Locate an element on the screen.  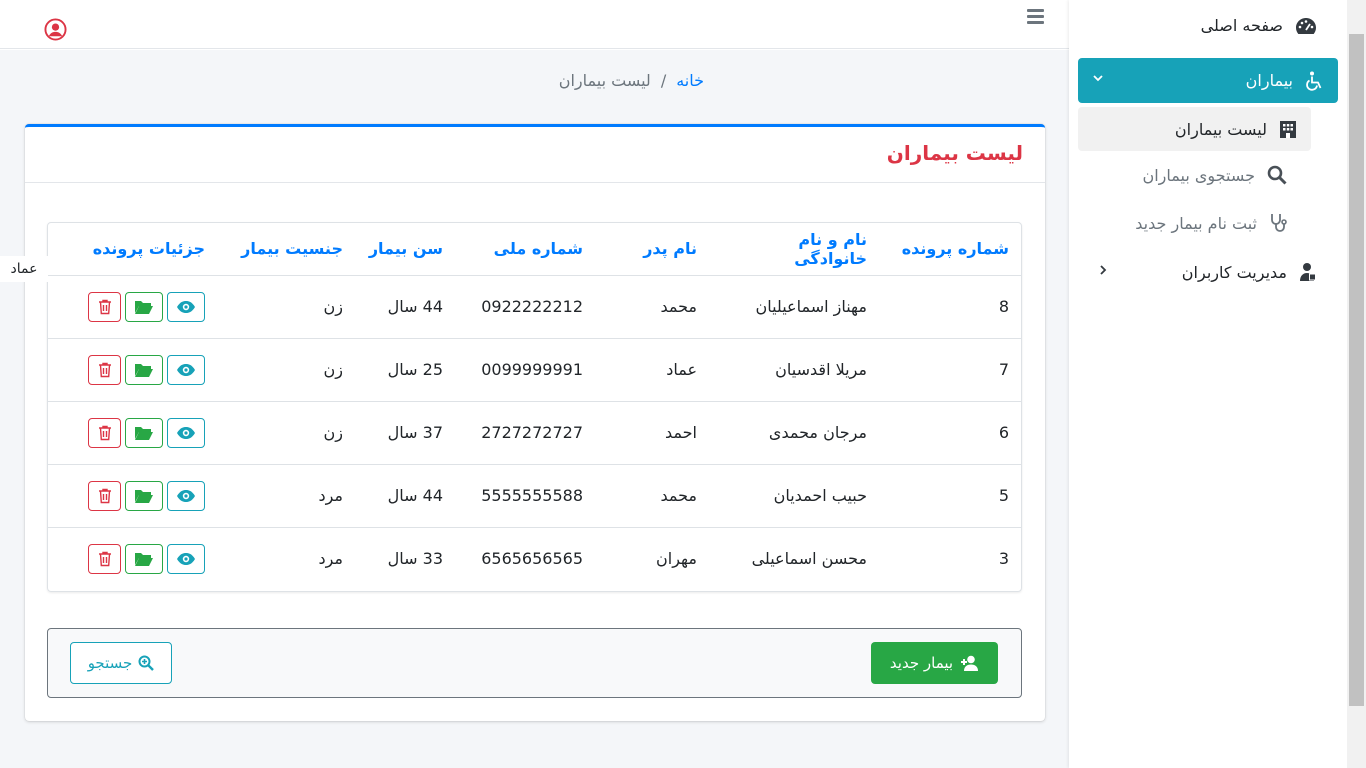
breadcrumb: خانه / لیست بیماران is located at coordinates (631, 80).